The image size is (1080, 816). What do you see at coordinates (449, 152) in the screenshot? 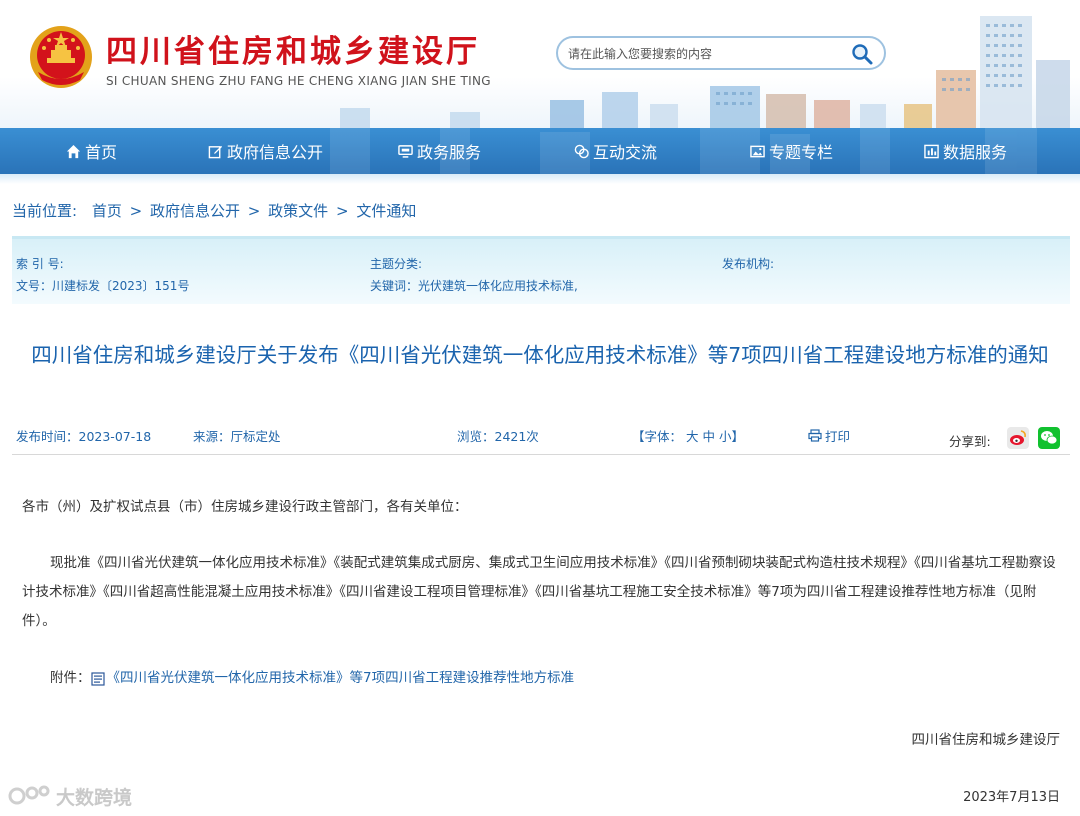
I see `nav-item-label: 政务服务` at bounding box center [449, 152].